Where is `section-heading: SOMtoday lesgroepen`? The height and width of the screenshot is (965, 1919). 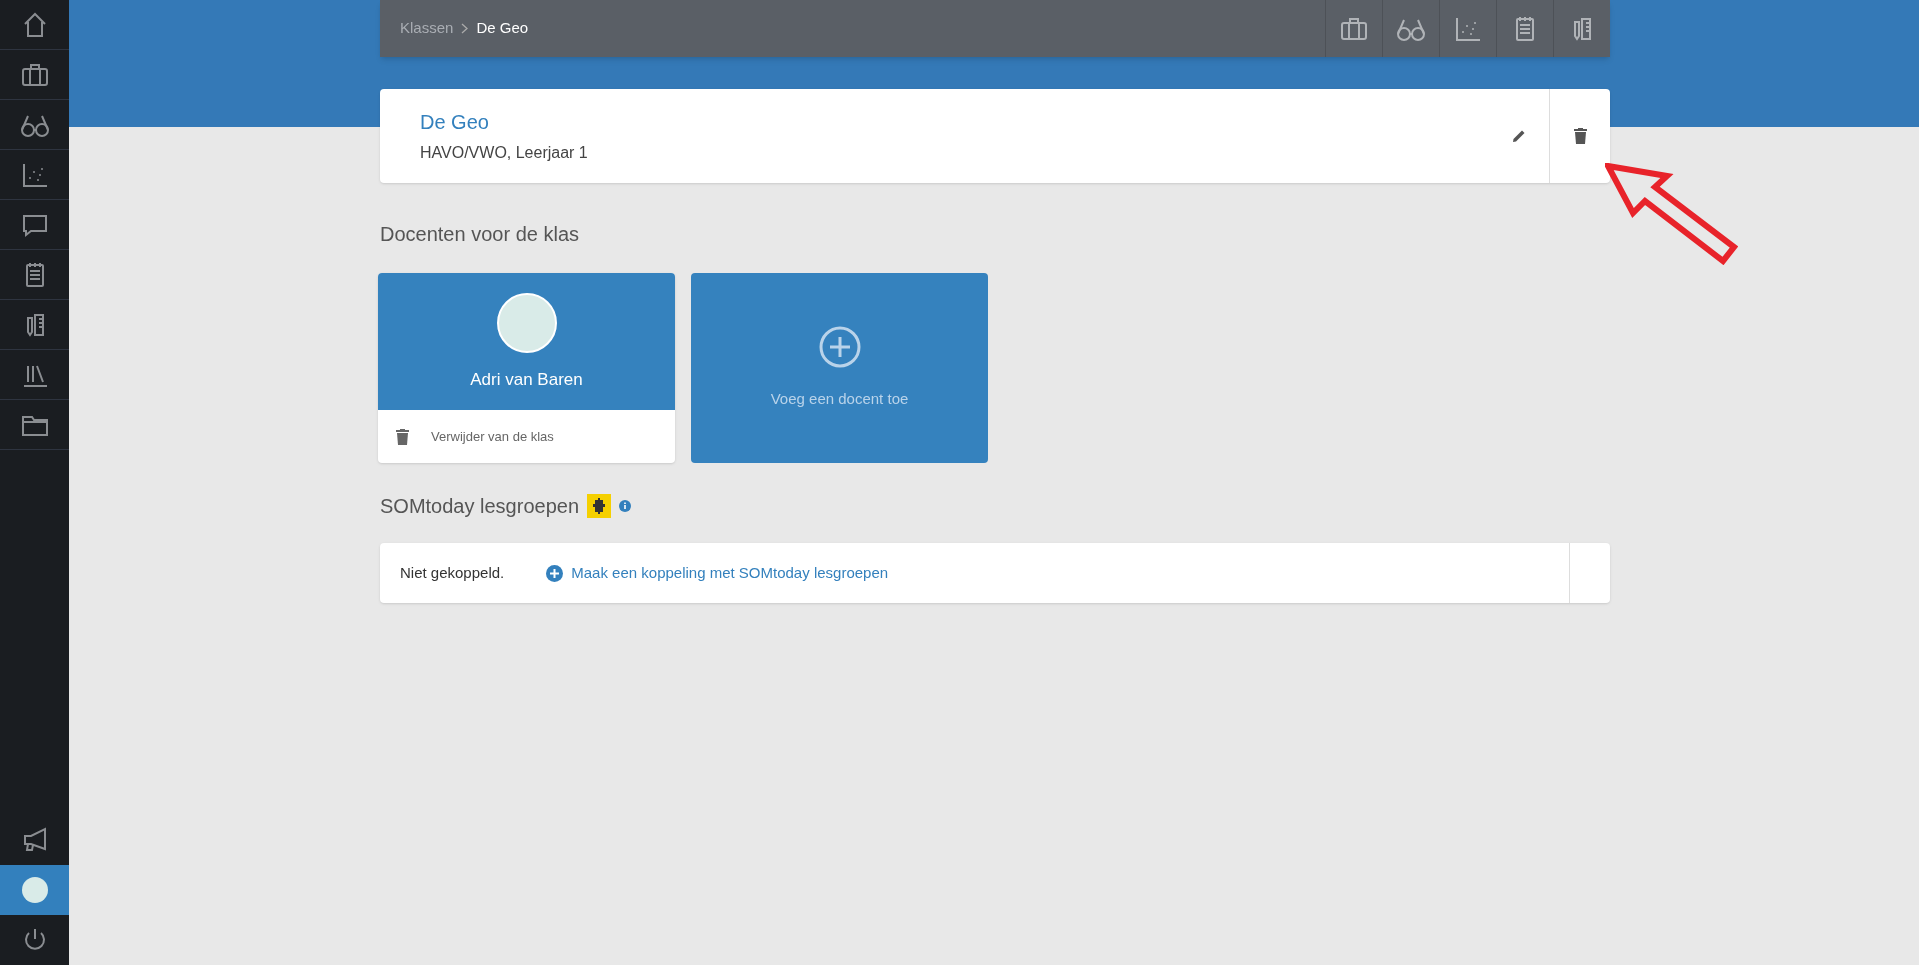
section-heading: SOMtoday lesgroepen is located at coordinates (479, 506).